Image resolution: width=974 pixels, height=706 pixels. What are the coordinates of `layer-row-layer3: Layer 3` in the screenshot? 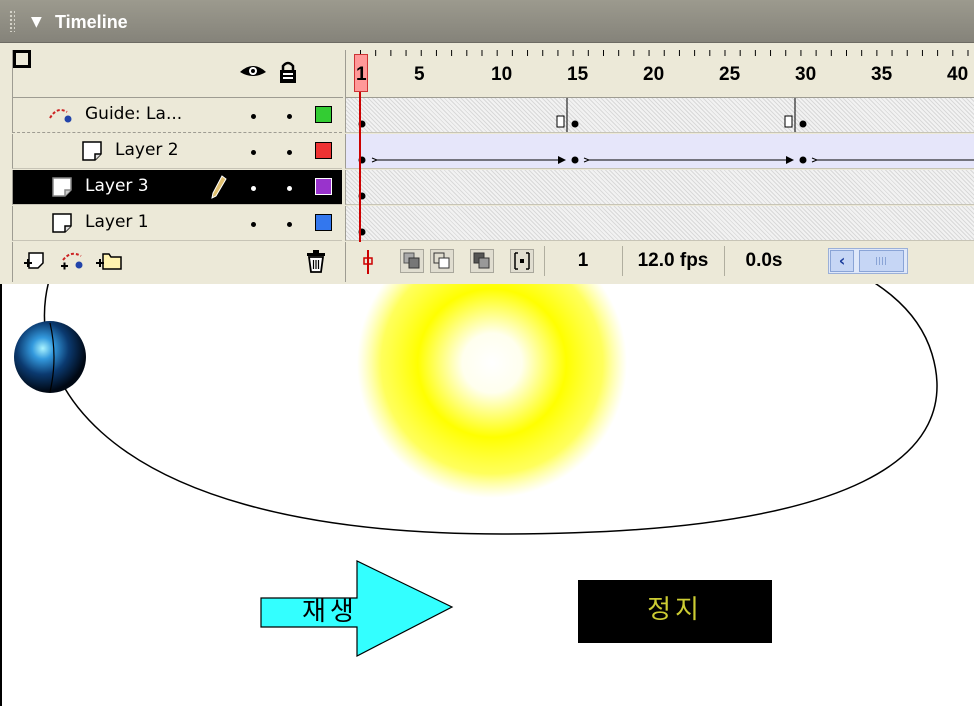 It's located at (177, 187).